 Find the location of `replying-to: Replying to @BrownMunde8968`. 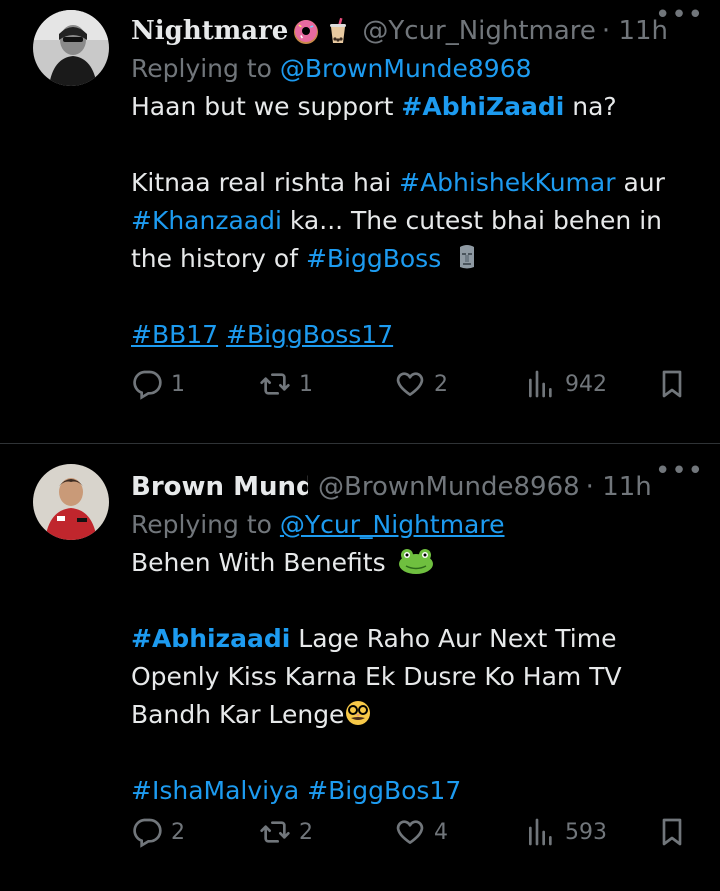

replying-to: Replying to @BrownMunde8968 is located at coordinates (415, 69).